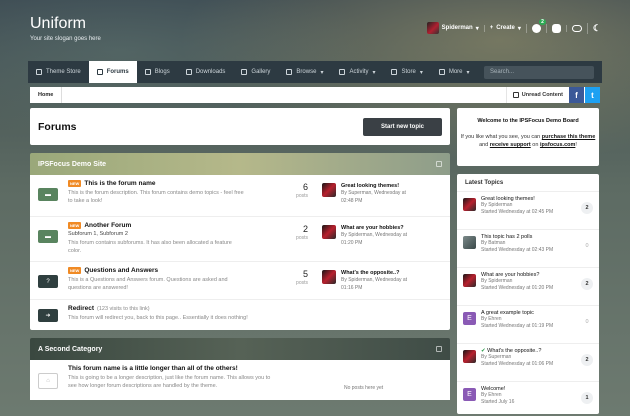 This screenshot has width=630, height=416. What do you see at coordinates (374, 273) in the screenshot?
I see `last-post-title: What's the opposite..?` at bounding box center [374, 273].